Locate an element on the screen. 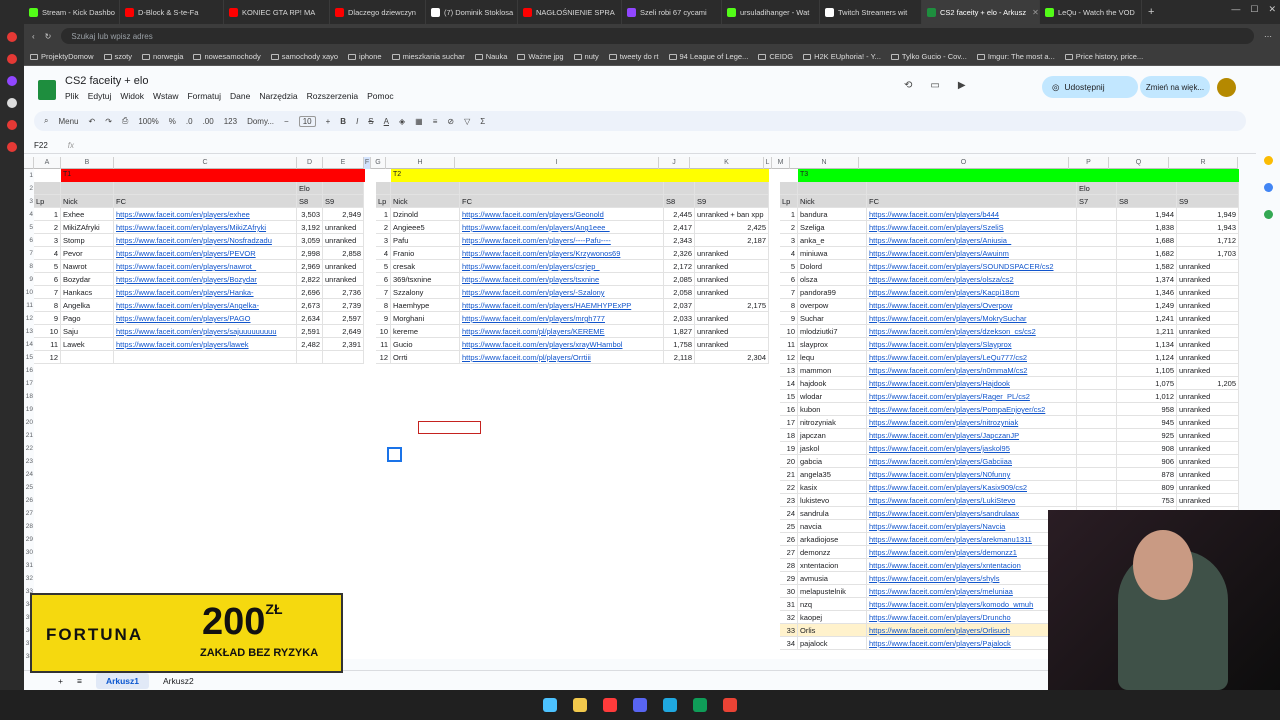 The width and height of the screenshot is (1280, 720). nick-cell: arkadiojose is located at coordinates (832, 539).